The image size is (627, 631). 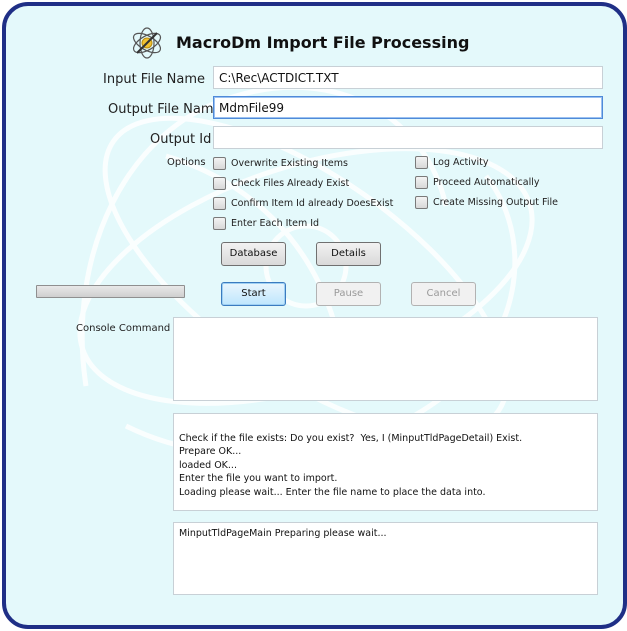 What do you see at coordinates (408, 107) in the screenshot?
I see `output-file-field: MdmFile99` at bounding box center [408, 107].